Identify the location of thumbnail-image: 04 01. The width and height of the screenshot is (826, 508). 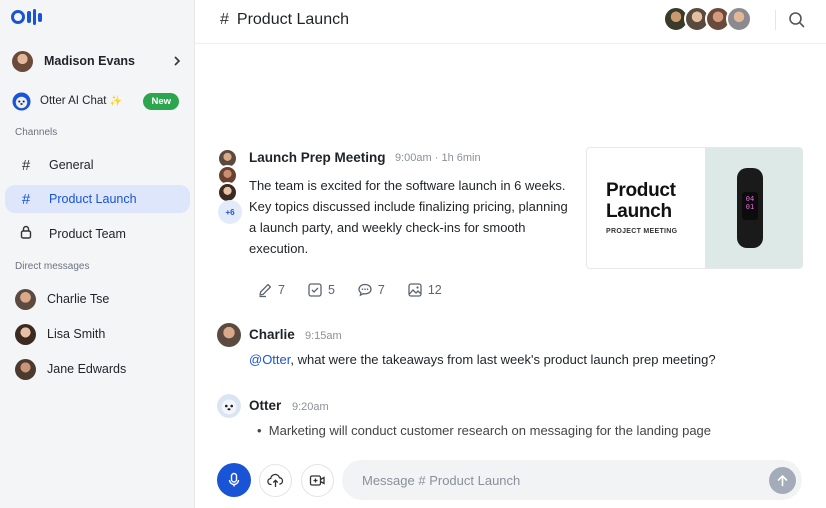
(753, 208).